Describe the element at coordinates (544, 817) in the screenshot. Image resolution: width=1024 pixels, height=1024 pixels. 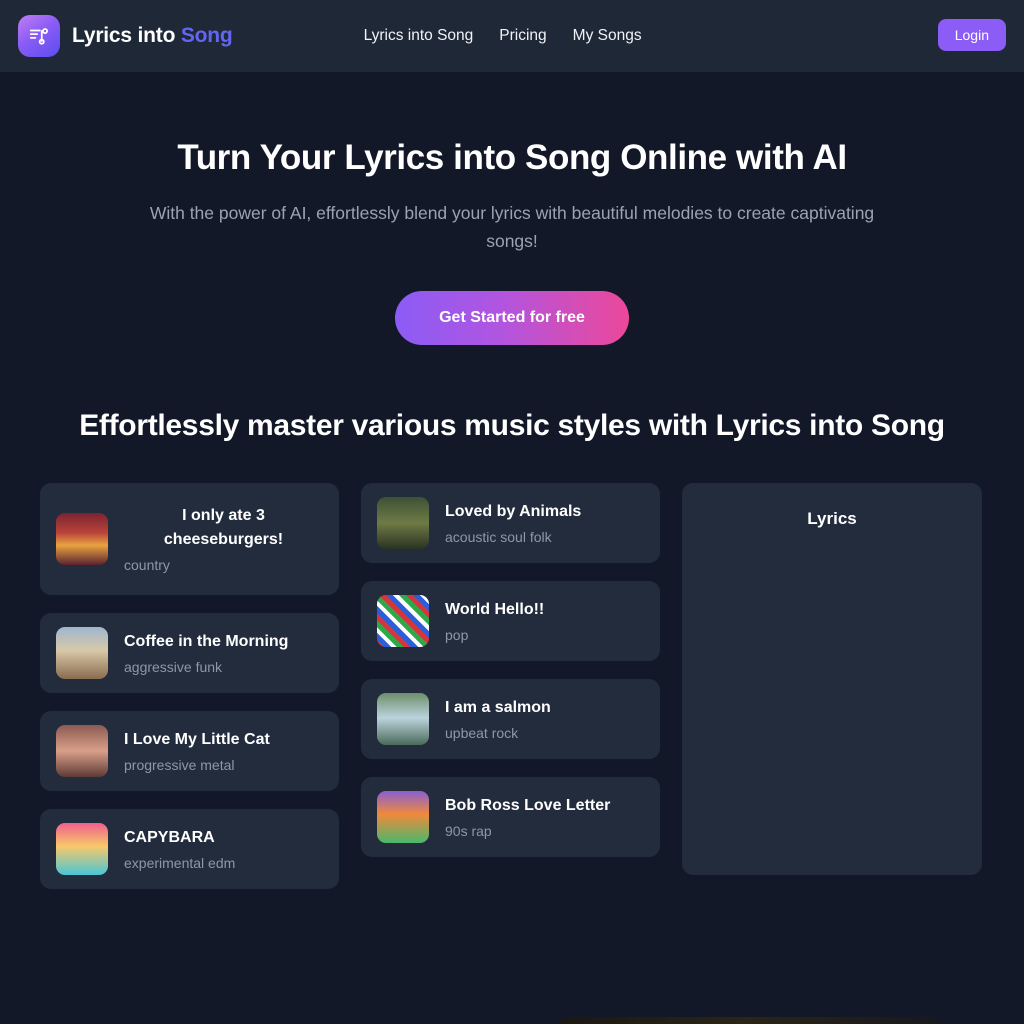
I see `song-card-text: Bob Ross Love Letter 90s rap` at that location.